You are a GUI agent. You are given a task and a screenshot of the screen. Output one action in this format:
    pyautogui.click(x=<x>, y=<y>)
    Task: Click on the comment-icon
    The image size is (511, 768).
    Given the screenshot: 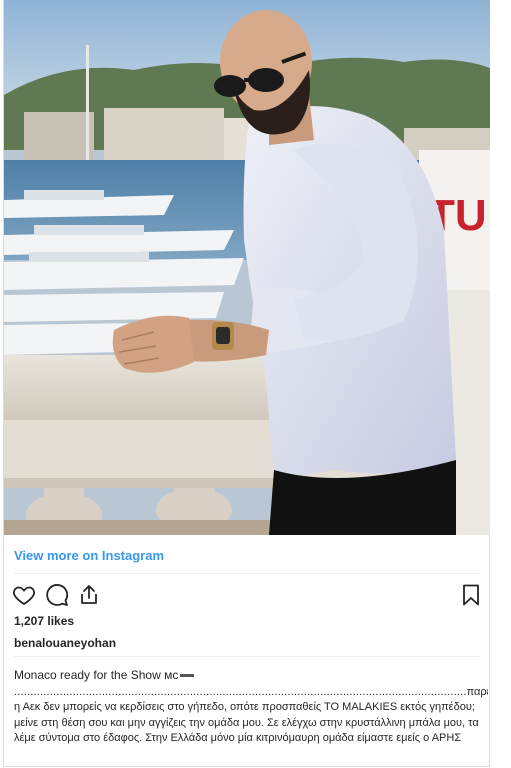 What is the action you would take?
    pyautogui.click(x=57, y=595)
    